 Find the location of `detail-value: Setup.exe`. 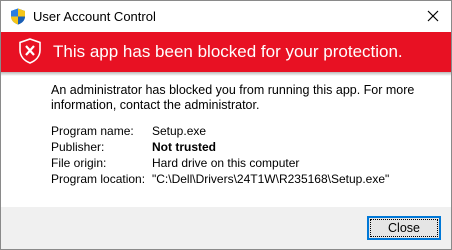

detail-value: Setup.exe is located at coordinates (179, 131).